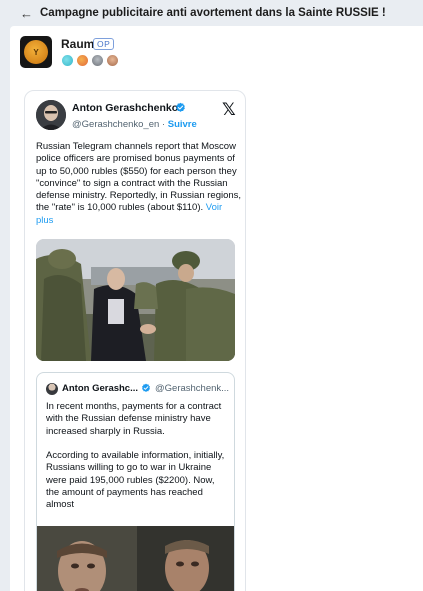 This screenshot has height=591, width=423. What do you see at coordinates (115, 124) in the screenshot?
I see `handle-text: @Gerashchenko_en` at bounding box center [115, 124].